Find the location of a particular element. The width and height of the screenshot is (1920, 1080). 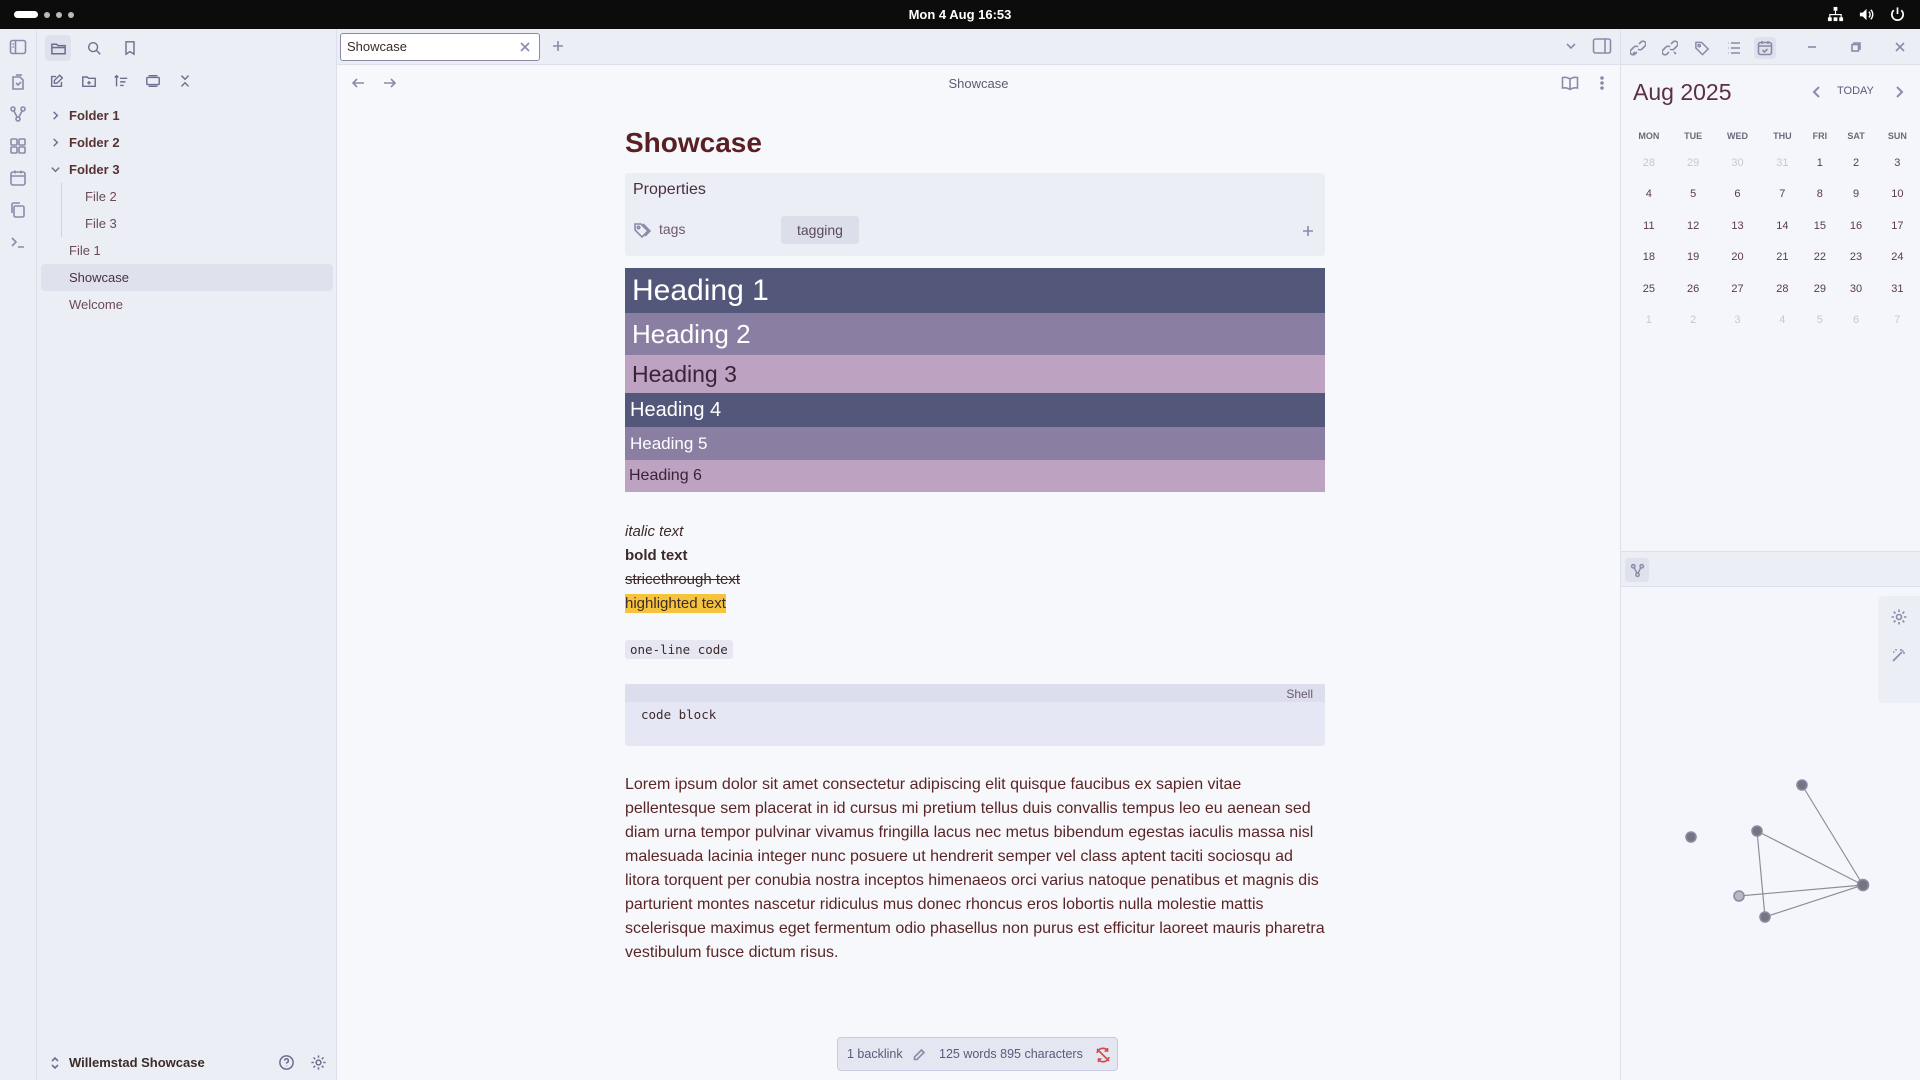

sync-off-icon is located at coordinates (1103, 1055).